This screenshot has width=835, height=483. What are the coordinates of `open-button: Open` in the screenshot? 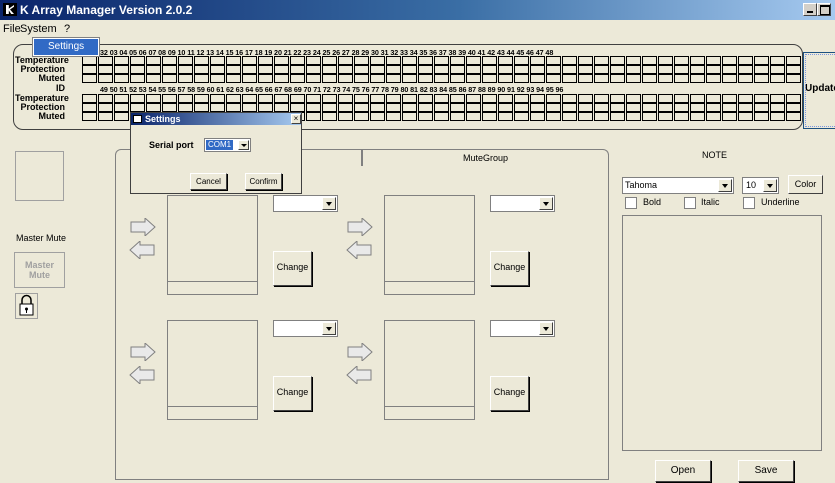 It's located at (683, 471).